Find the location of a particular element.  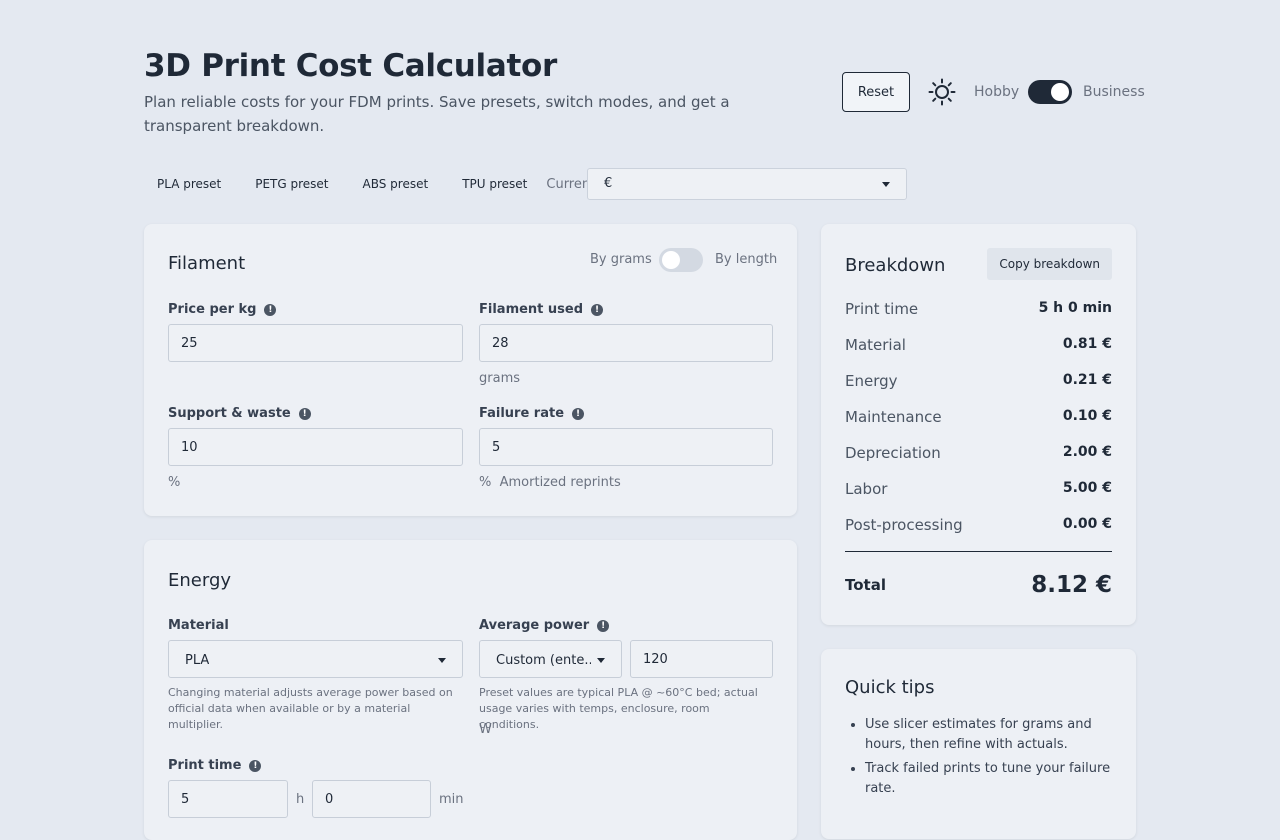

price-per-kg-label: Price per kg ! is located at coordinates (222, 309).